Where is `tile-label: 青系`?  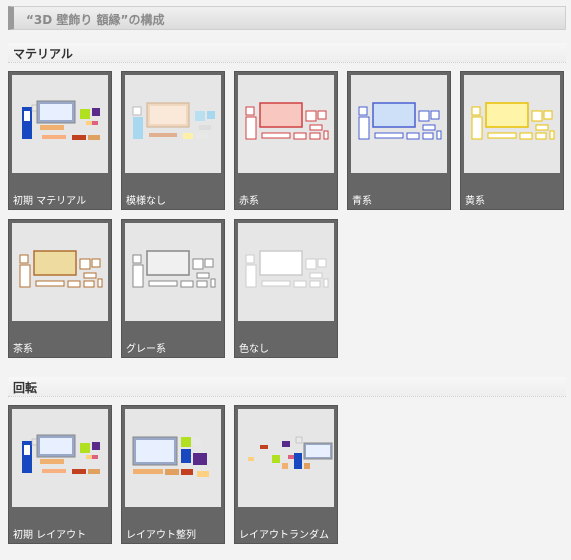 tile-label: 青系 is located at coordinates (362, 201).